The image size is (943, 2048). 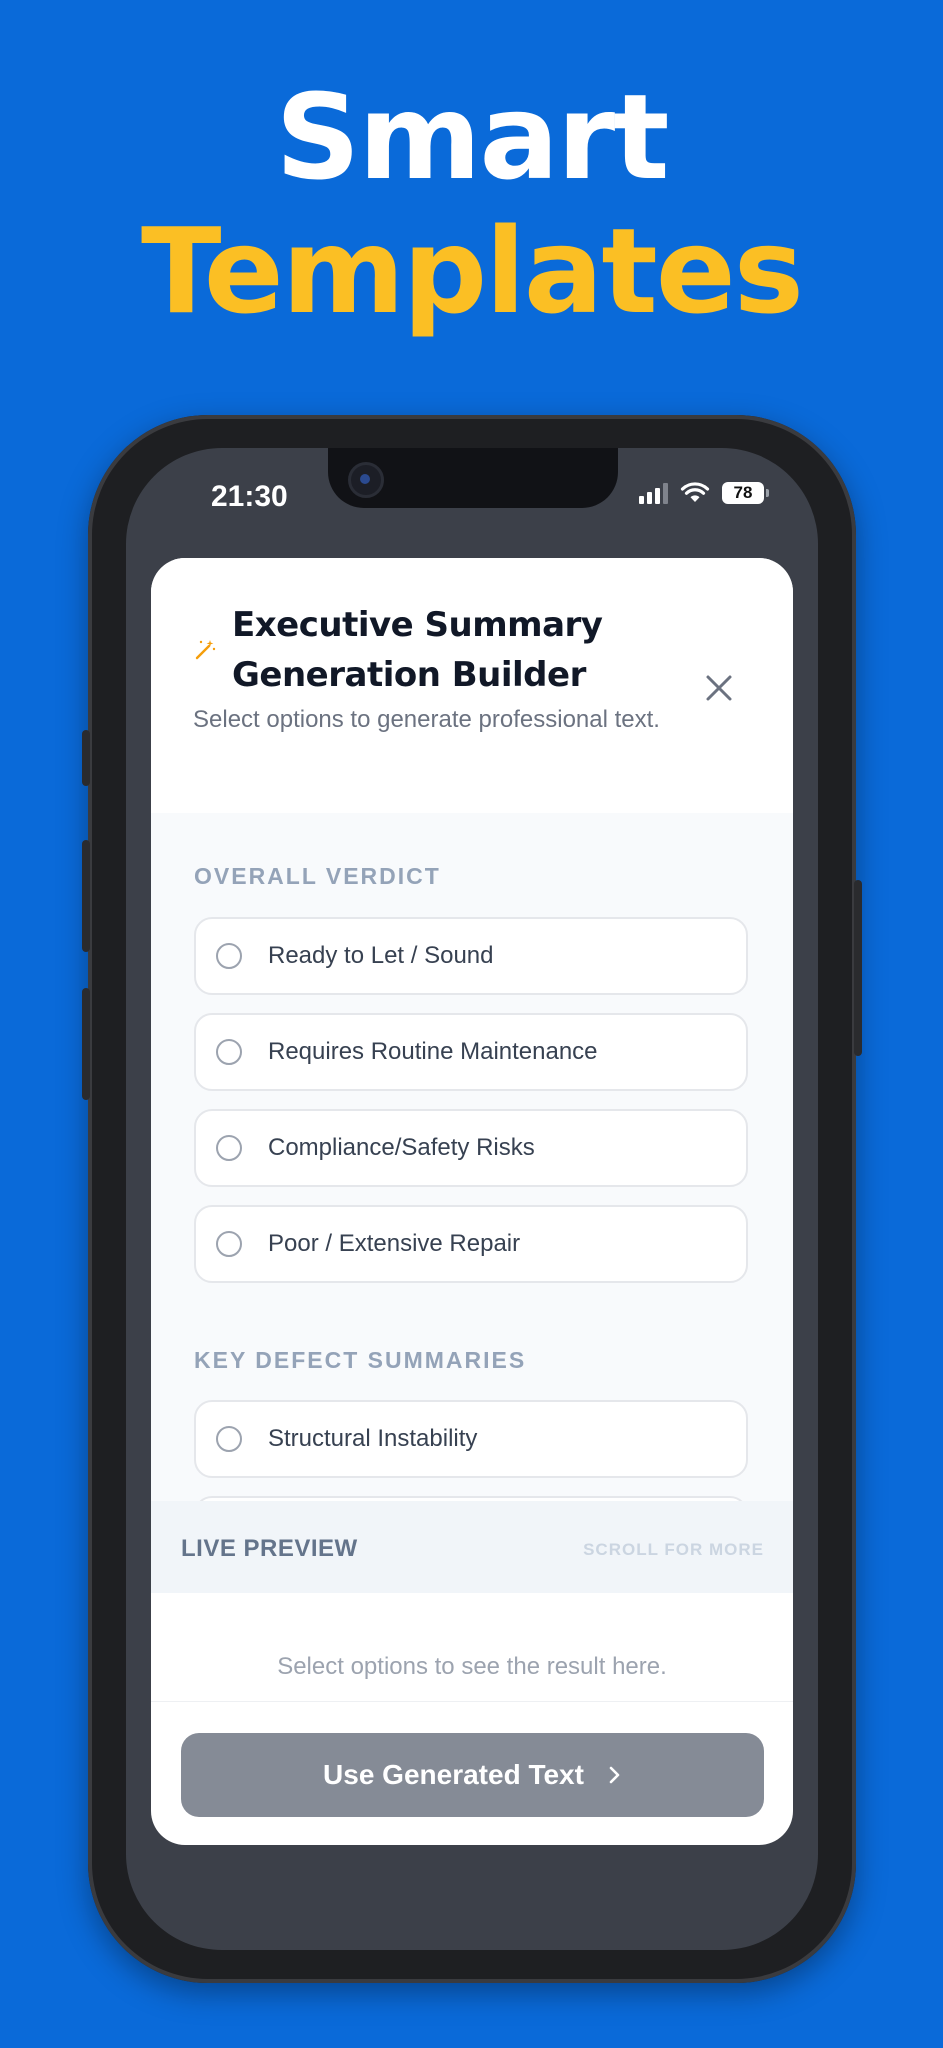 What do you see at coordinates (360, 1360) in the screenshot?
I see `section-label-key-defects: KEY DEFECT SUMMARIES` at bounding box center [360, 1360].